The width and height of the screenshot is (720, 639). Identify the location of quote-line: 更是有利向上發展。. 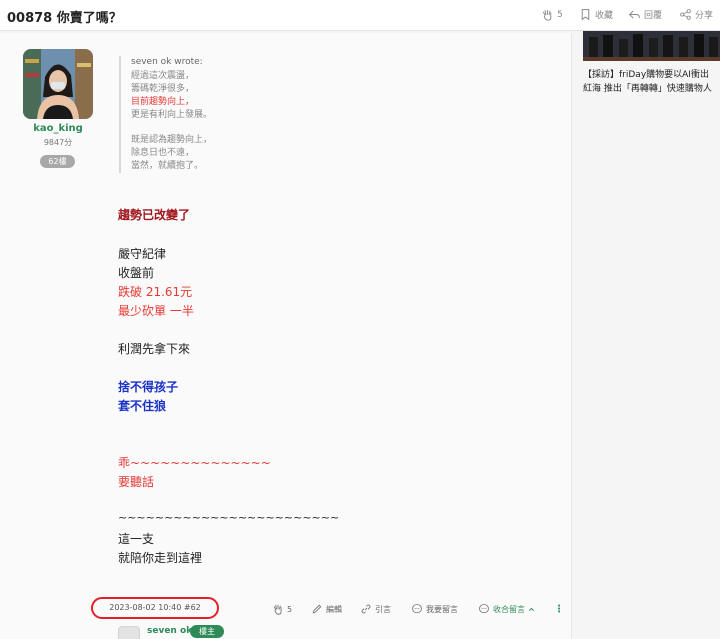
(172, 115).